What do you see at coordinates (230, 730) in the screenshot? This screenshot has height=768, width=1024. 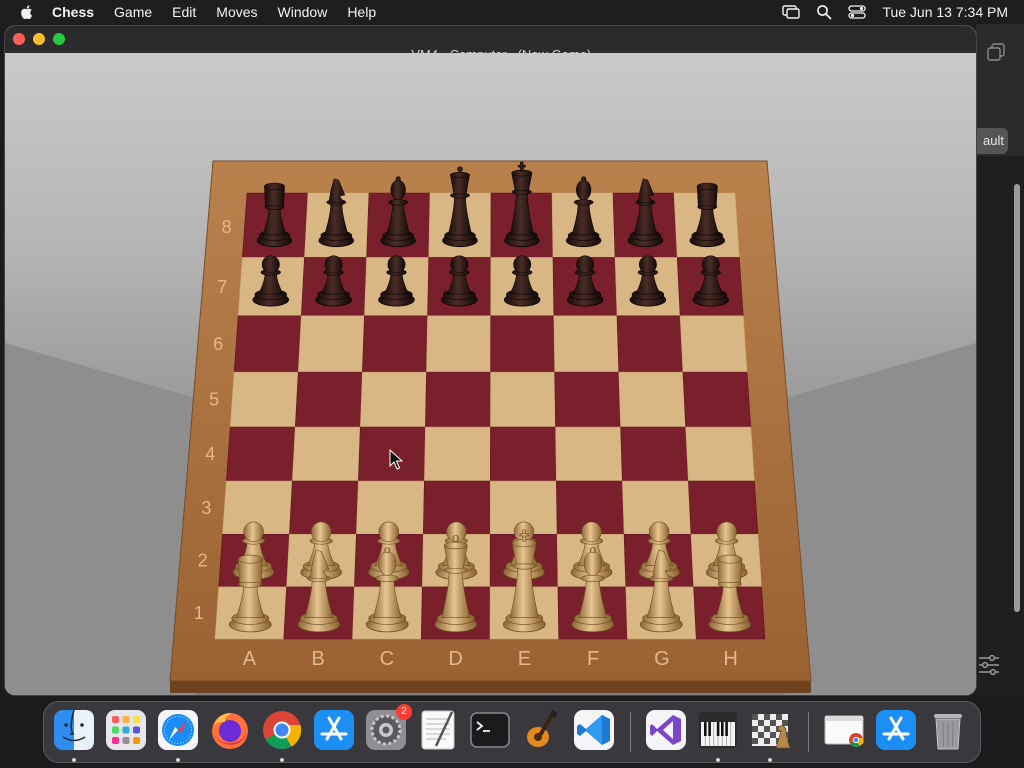 I see `firefox-icon` at bounding box center [230, 730].